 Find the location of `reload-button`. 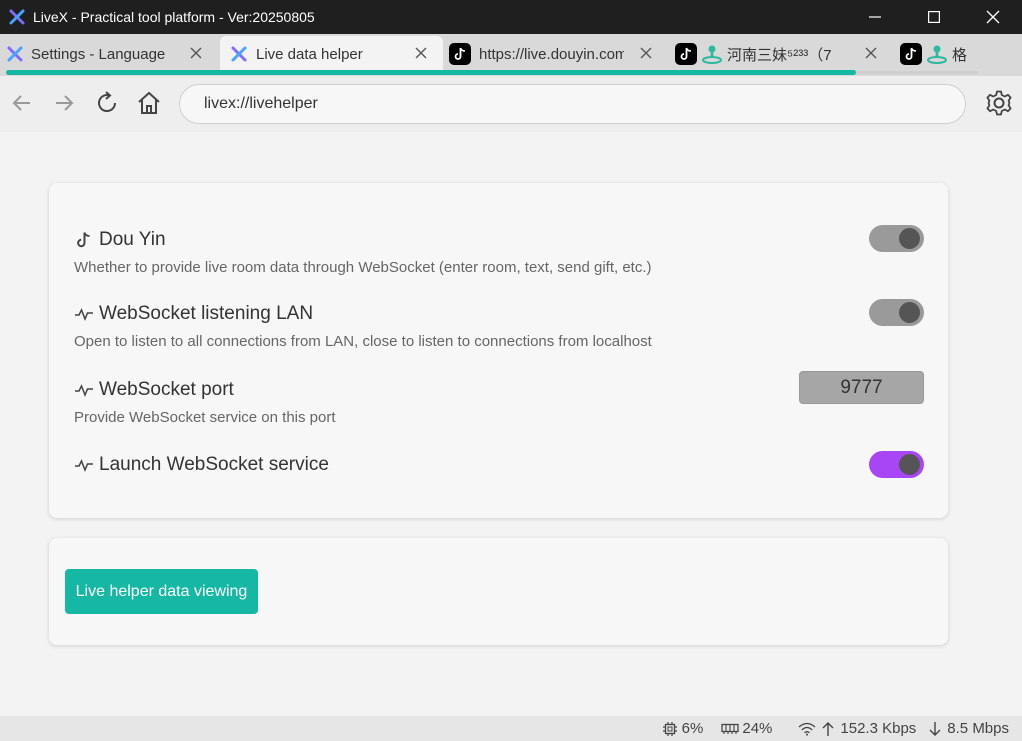

reload-button is located at coordinates (107, 103).